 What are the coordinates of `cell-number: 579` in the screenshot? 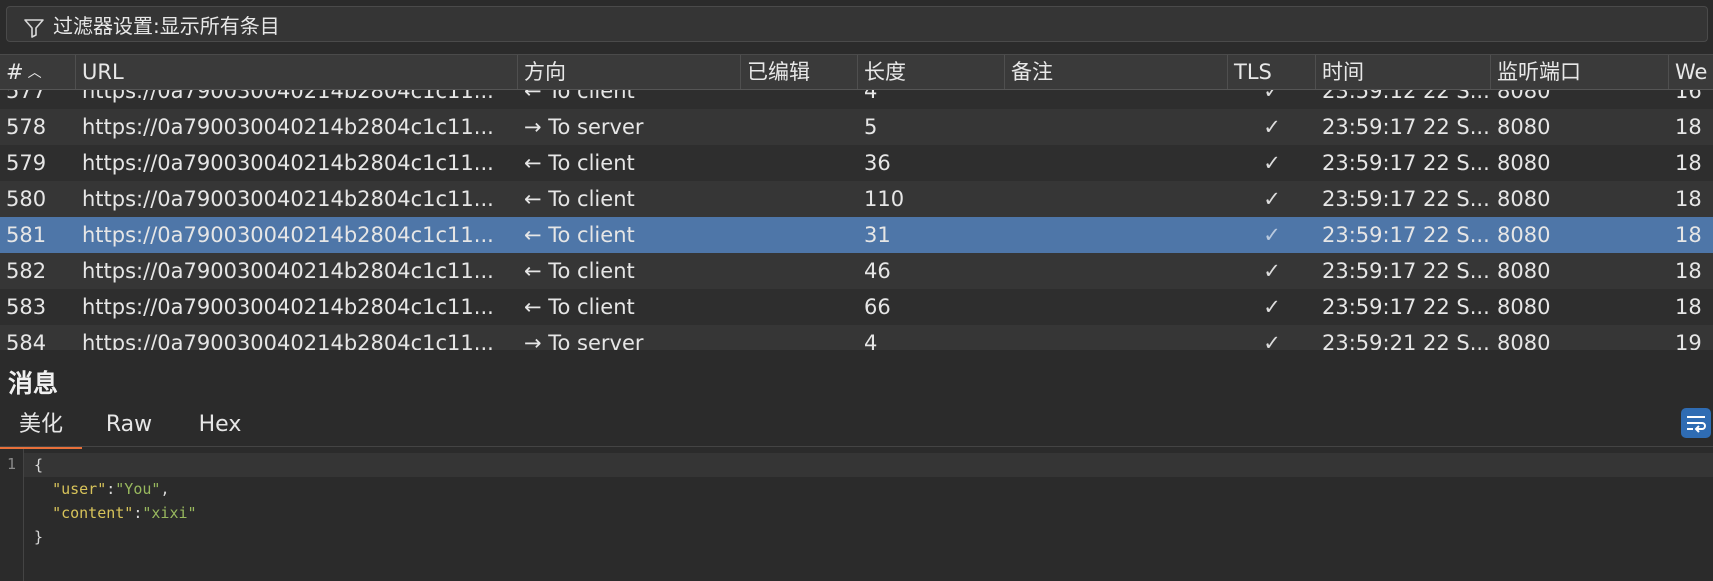 It's located at (26, 163).